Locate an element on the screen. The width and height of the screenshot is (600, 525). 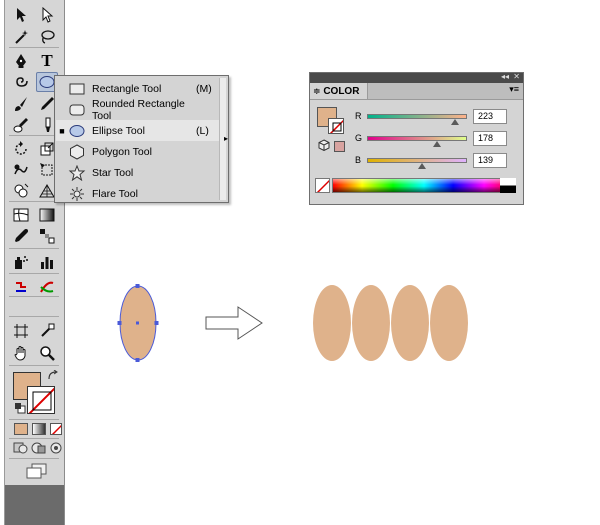
center-point is located at coordinates (137, 323).